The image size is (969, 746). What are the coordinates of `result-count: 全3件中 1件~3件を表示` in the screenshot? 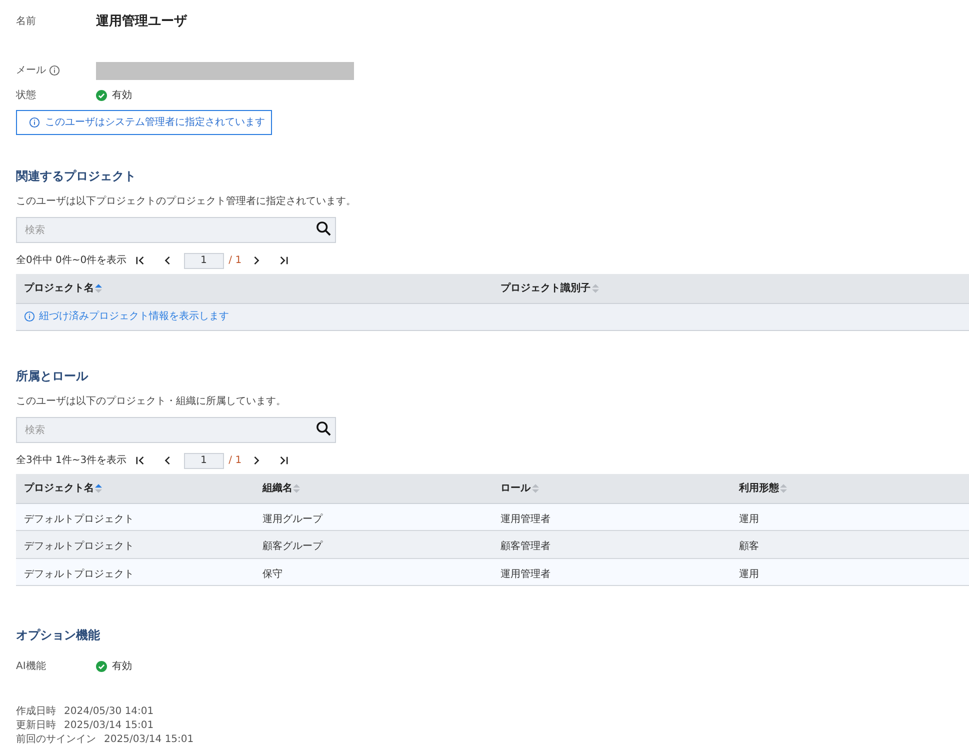 It's located at (71, 461).